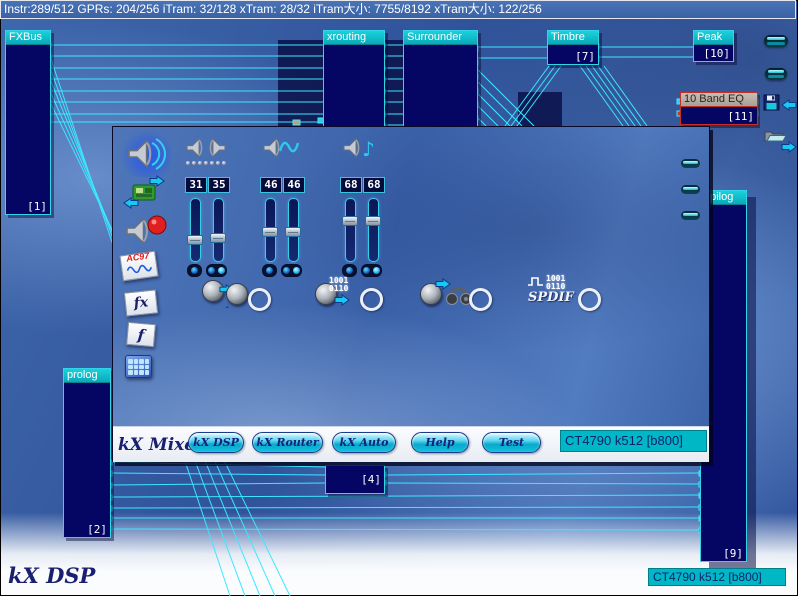  What do you see at coordinates (271, 185) in the screenshot?
I see `fader-value-left: 46` at bounding box center [271, 185].